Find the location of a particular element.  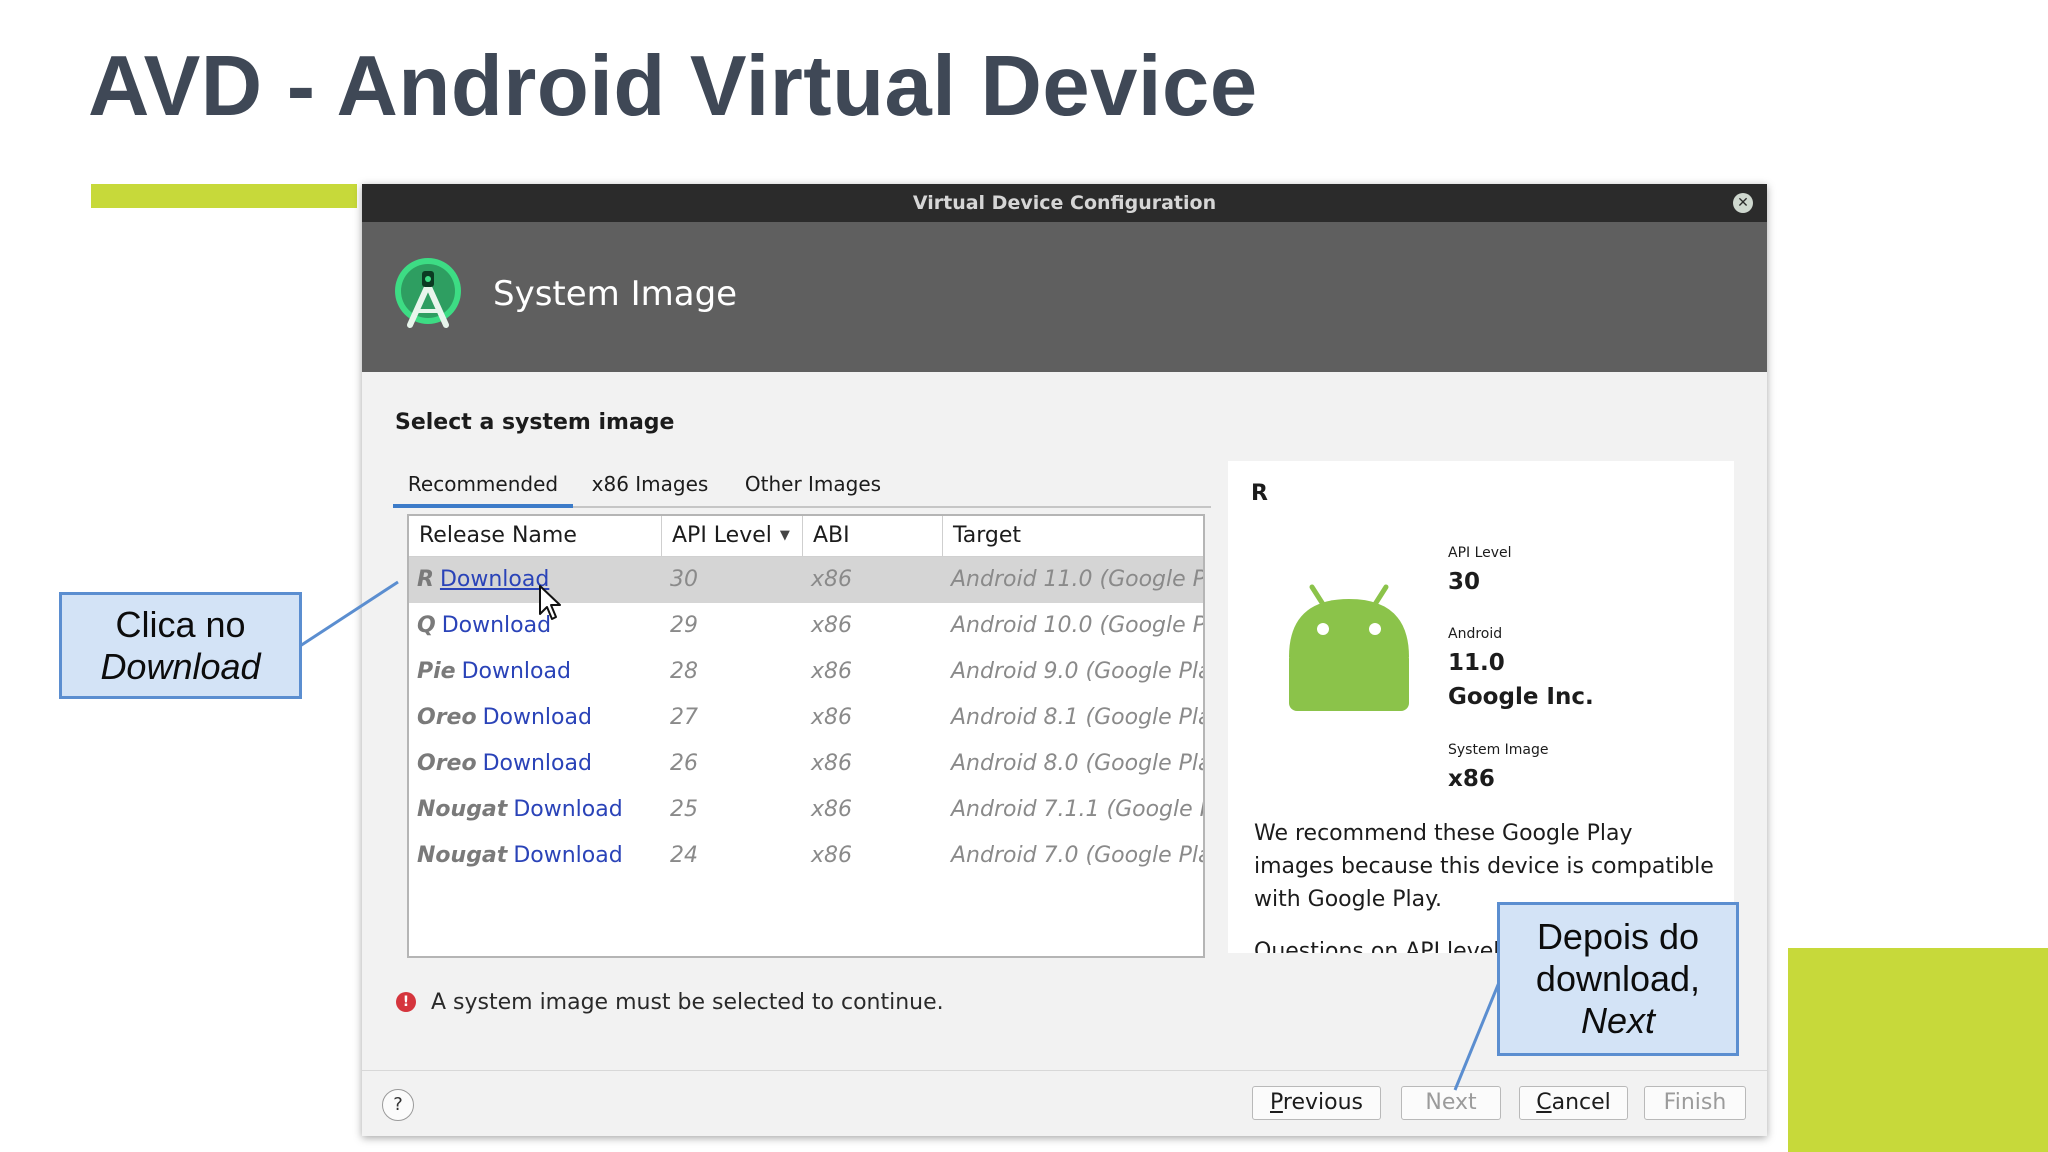

cancel-button: Cancel is located at coordinates (1573, 1103).